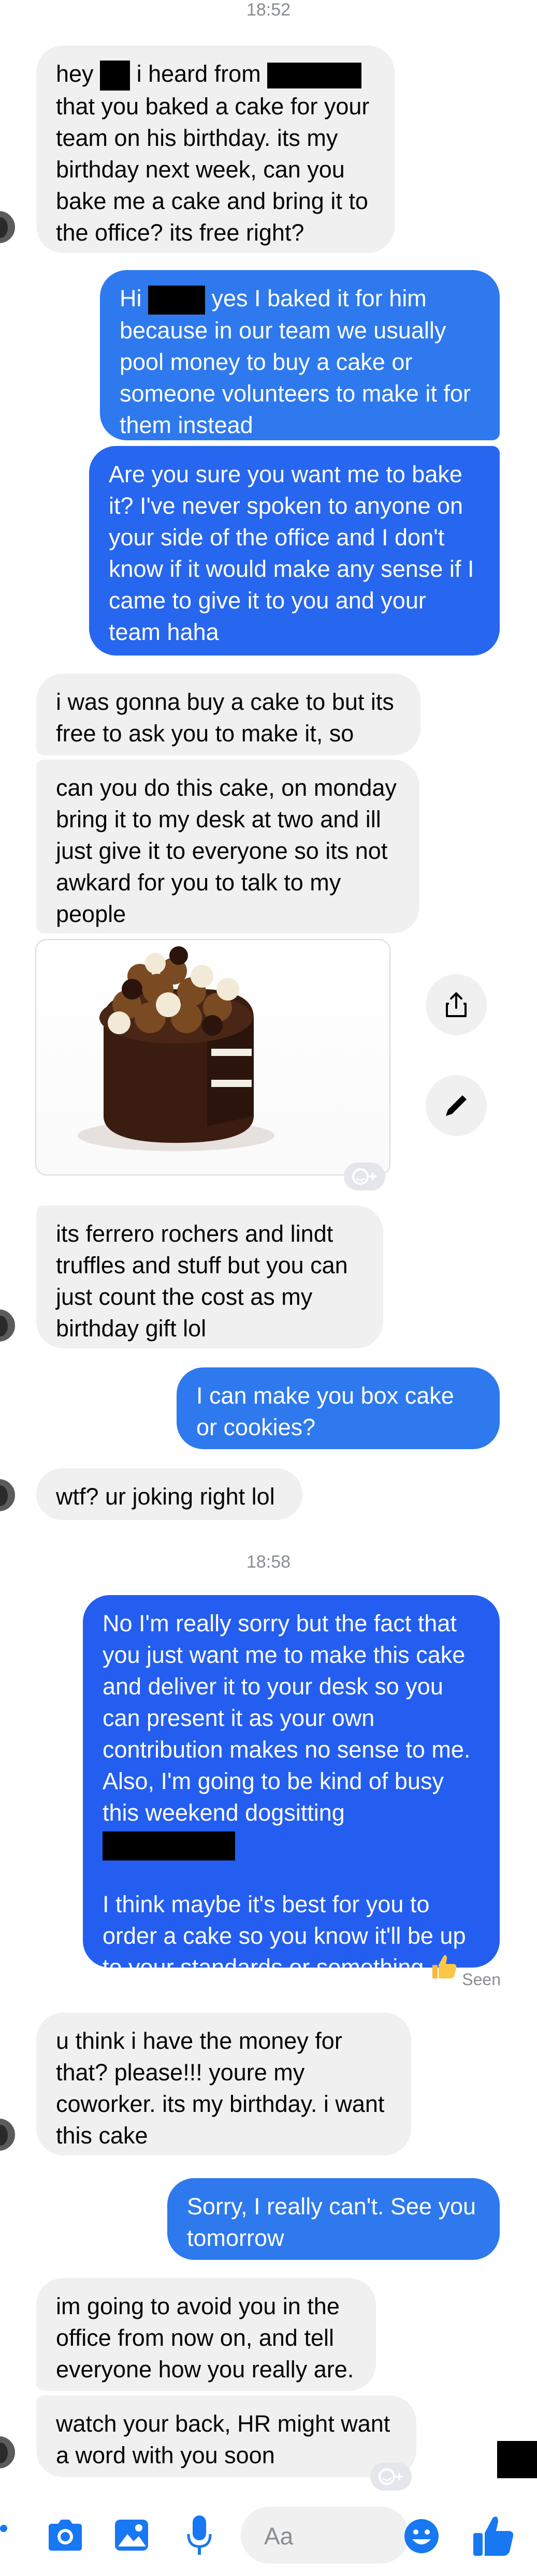  What do you see at coordinates (268, 1562) in the screenshot?
I see `timestamp: 18:58` at bounding box center [268, 1562].